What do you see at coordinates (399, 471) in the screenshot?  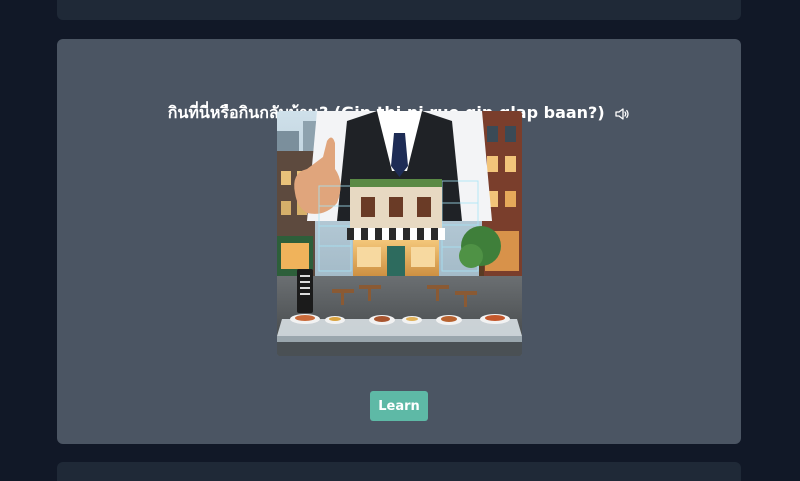 I see `next-card` at bounding box center [399, 471].